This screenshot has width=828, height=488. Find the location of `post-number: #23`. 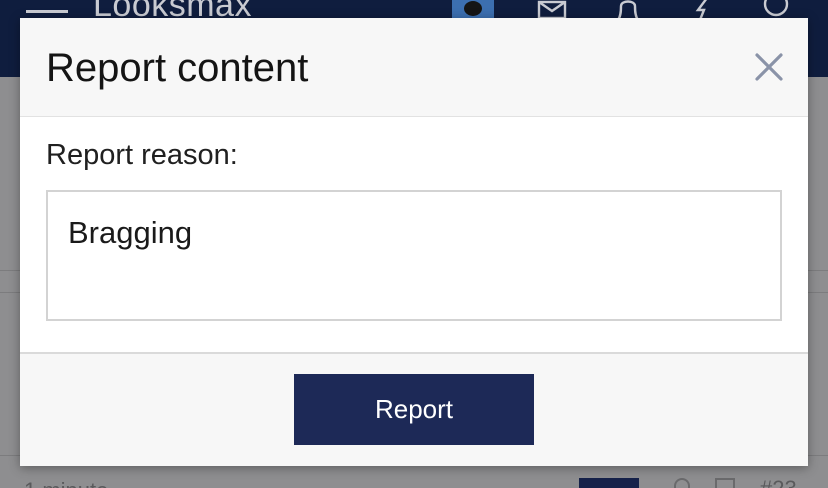

post-number: #23 is located at coordinates (778, 482).